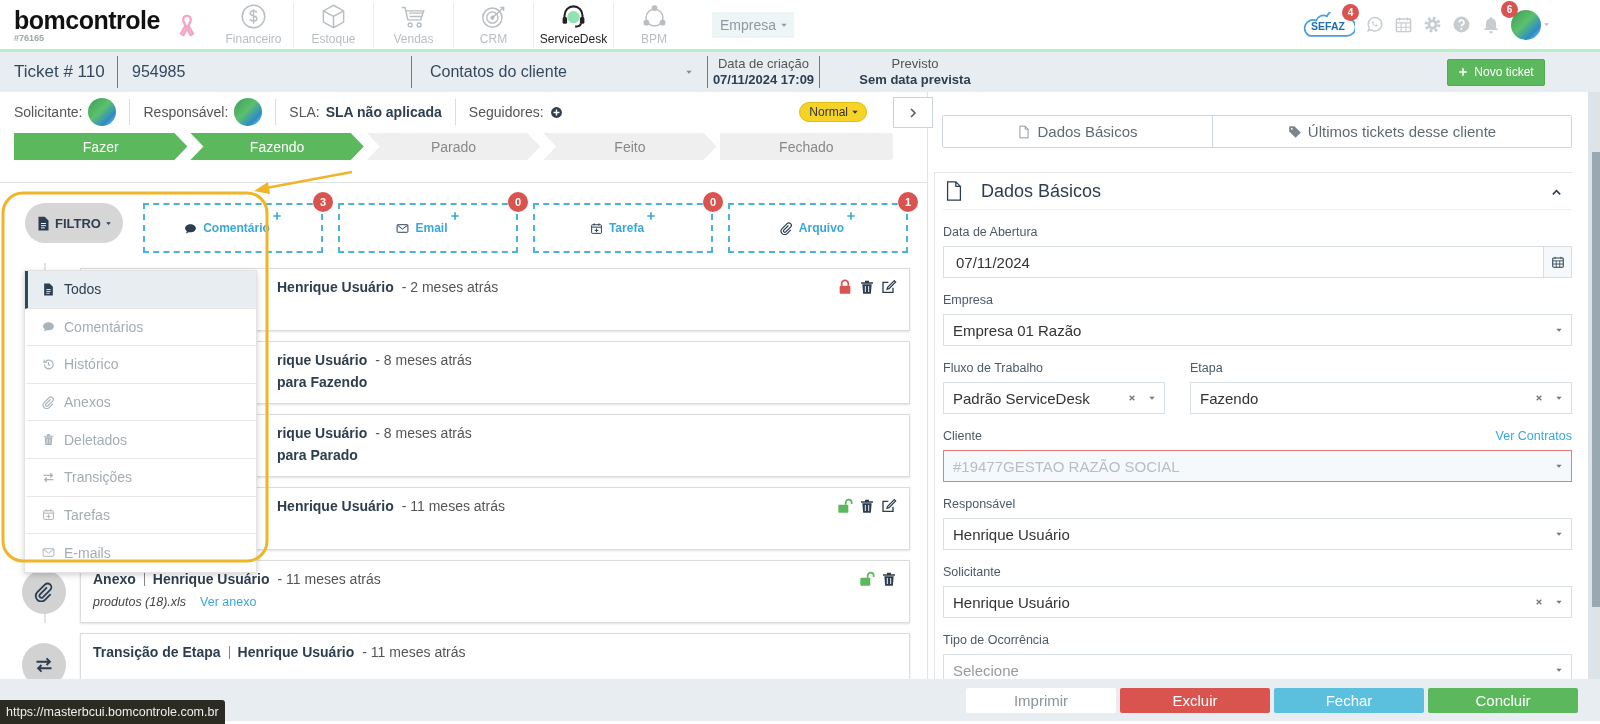 Image resolution: width=1600 pixels, height=724 pixels. Describe the element at coordinates (323, 382) in the screenshot. I see `entry-text: para Fazendo` at that location.